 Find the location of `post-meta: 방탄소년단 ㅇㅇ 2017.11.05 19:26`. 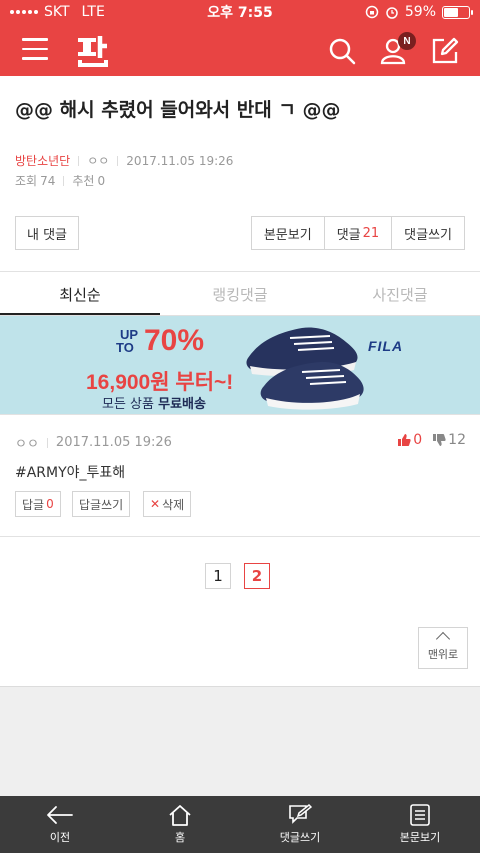

post-meta: 방탄소년단 ㅇㅇ 2017.11.05 19:26 is located at coordinates (124, 160).